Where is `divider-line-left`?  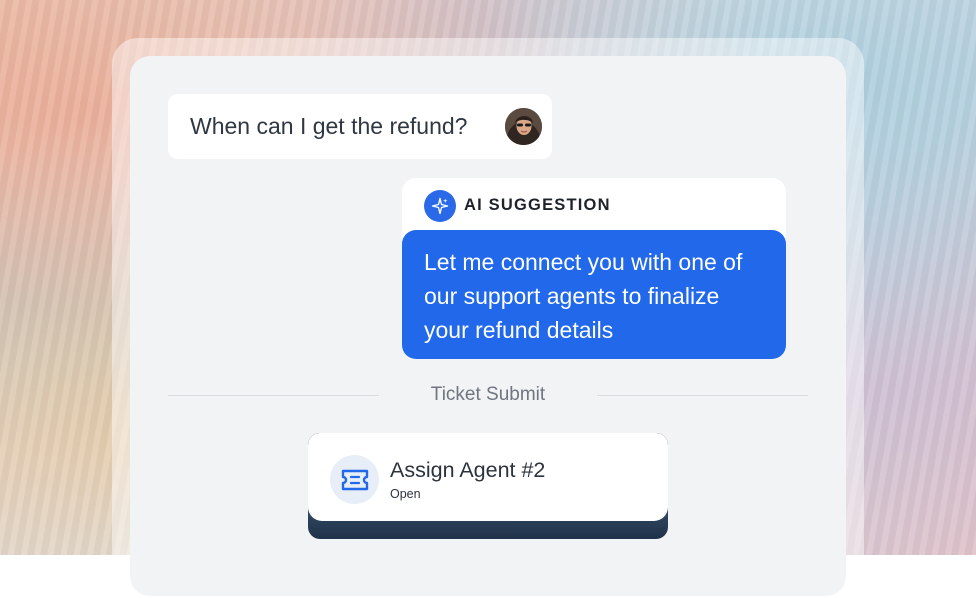 divider-line-left is located at coordinates (273, 395).